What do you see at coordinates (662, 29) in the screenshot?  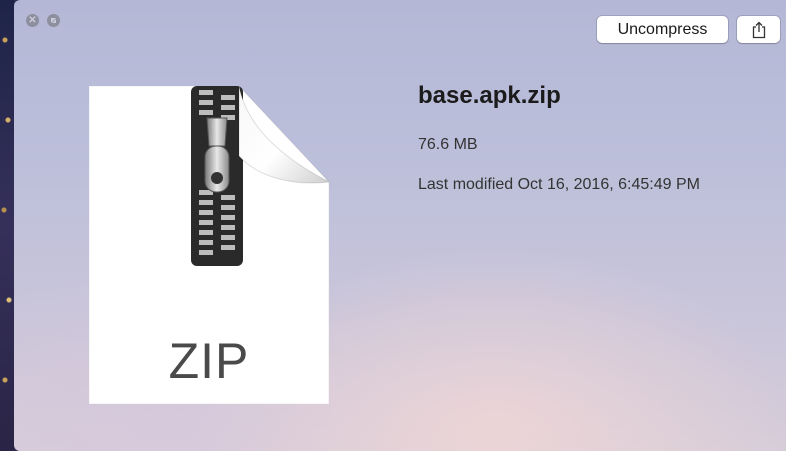 I see `uncompress-button: Uncompress` at bounding box center [662, 29].